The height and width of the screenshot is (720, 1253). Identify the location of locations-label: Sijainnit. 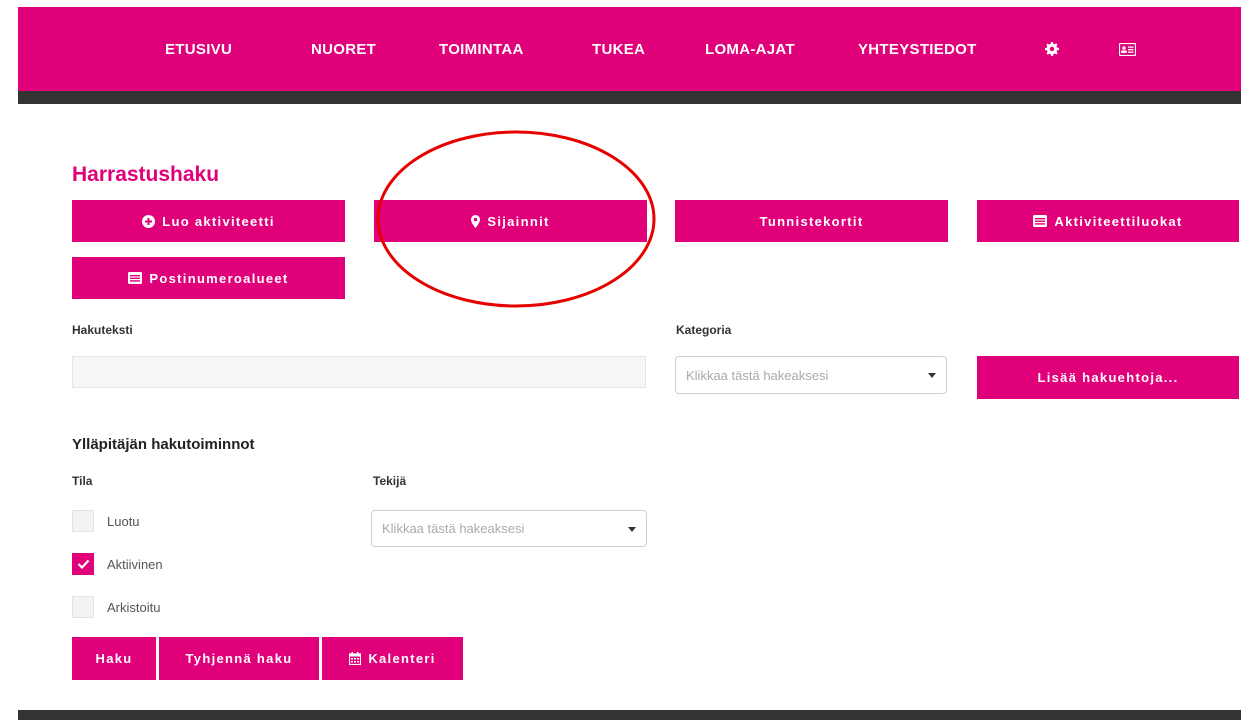
(518, 221).